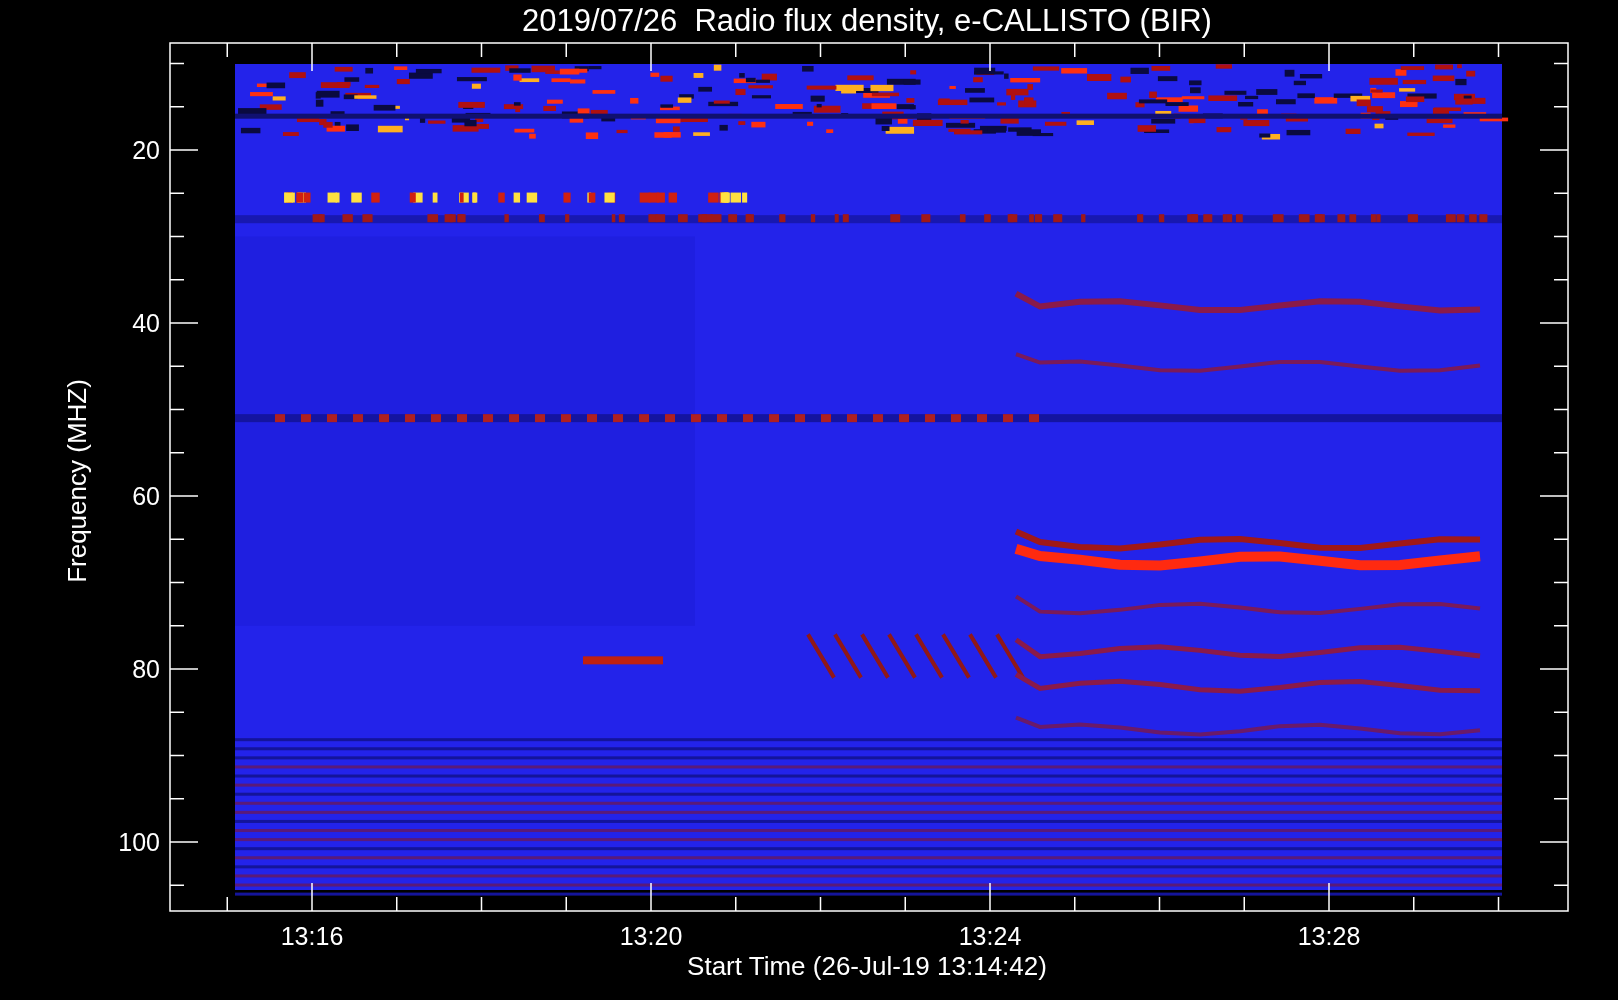 This screenshot has width=1618, height=1000. I want to click on x-tick-label: 13:16, so click(312, 936).